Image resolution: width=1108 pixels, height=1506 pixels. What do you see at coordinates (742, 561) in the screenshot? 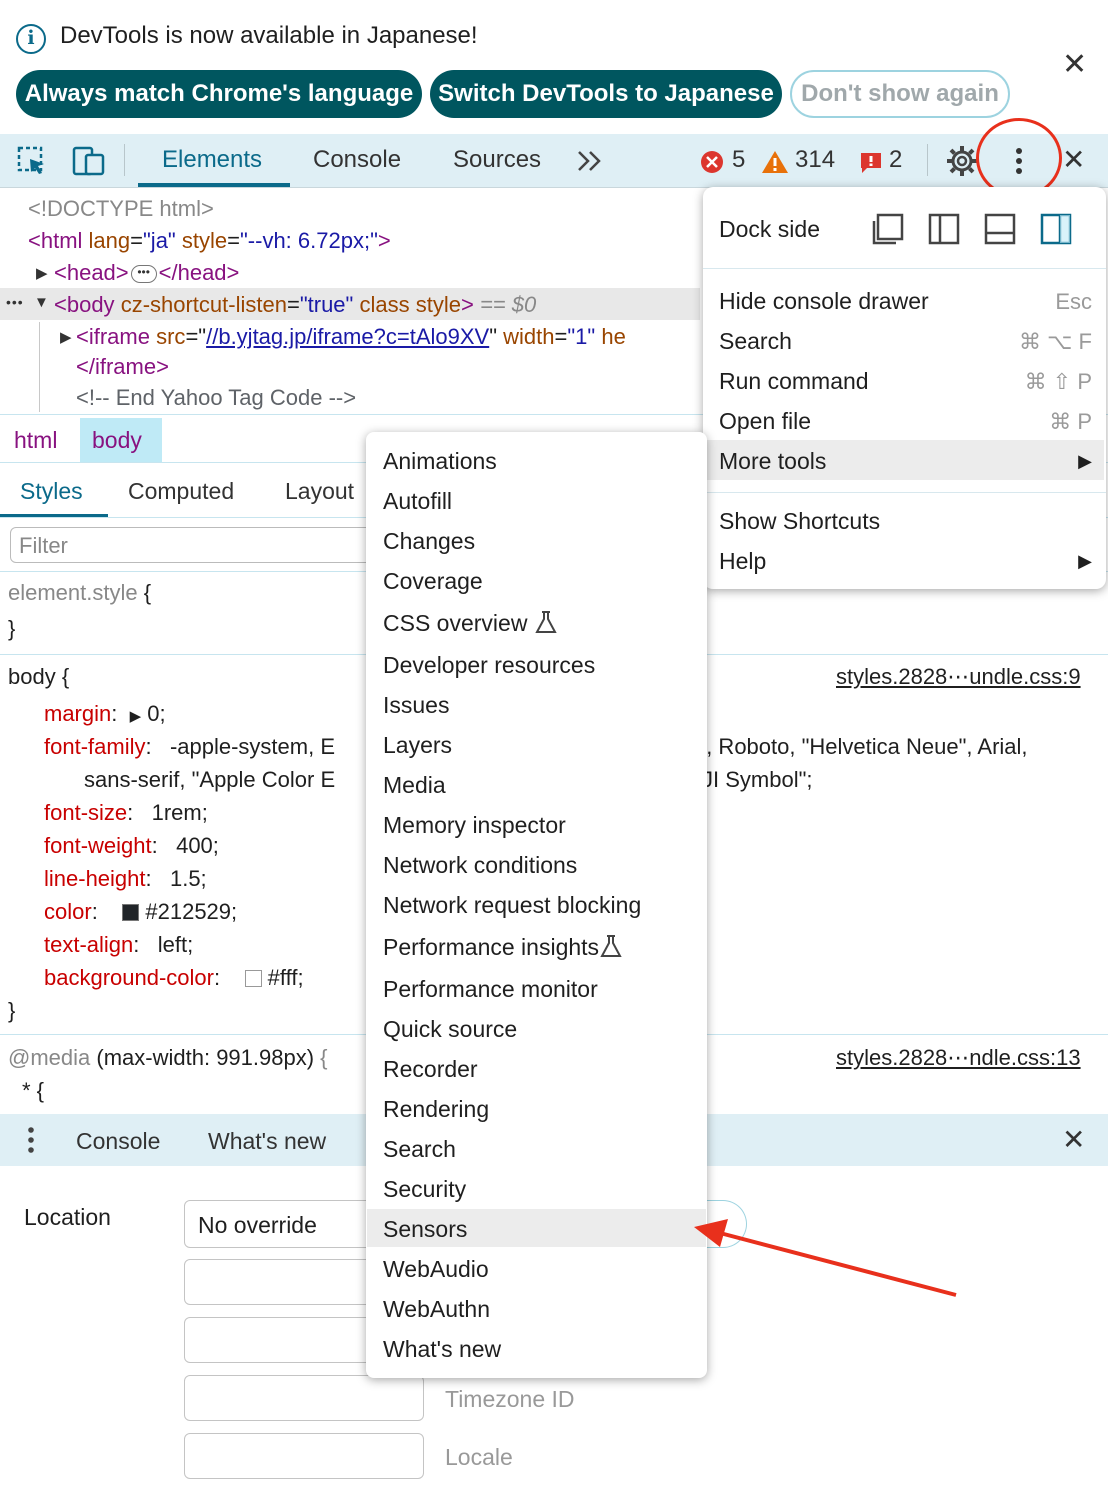
I see `menu-help: Help` at bounding box center [742, 561].